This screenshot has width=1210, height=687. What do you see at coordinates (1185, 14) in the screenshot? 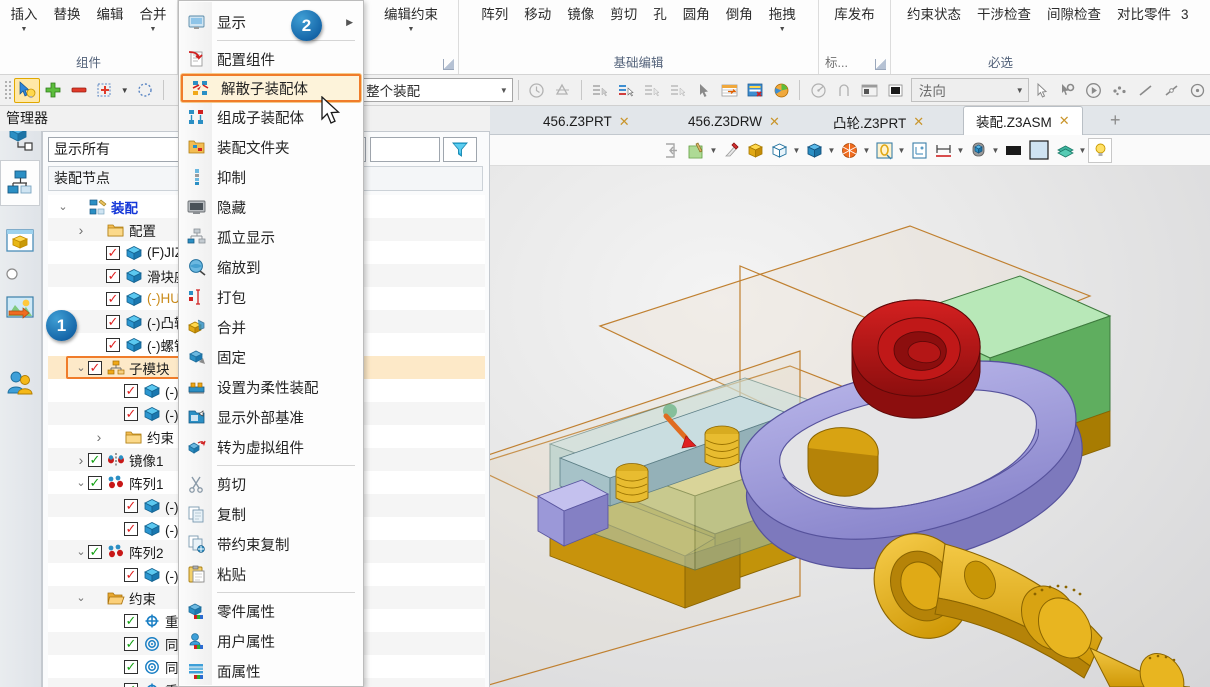
I see `ribbon-cmd-extra: 3` at bounding box center [1185, 14].